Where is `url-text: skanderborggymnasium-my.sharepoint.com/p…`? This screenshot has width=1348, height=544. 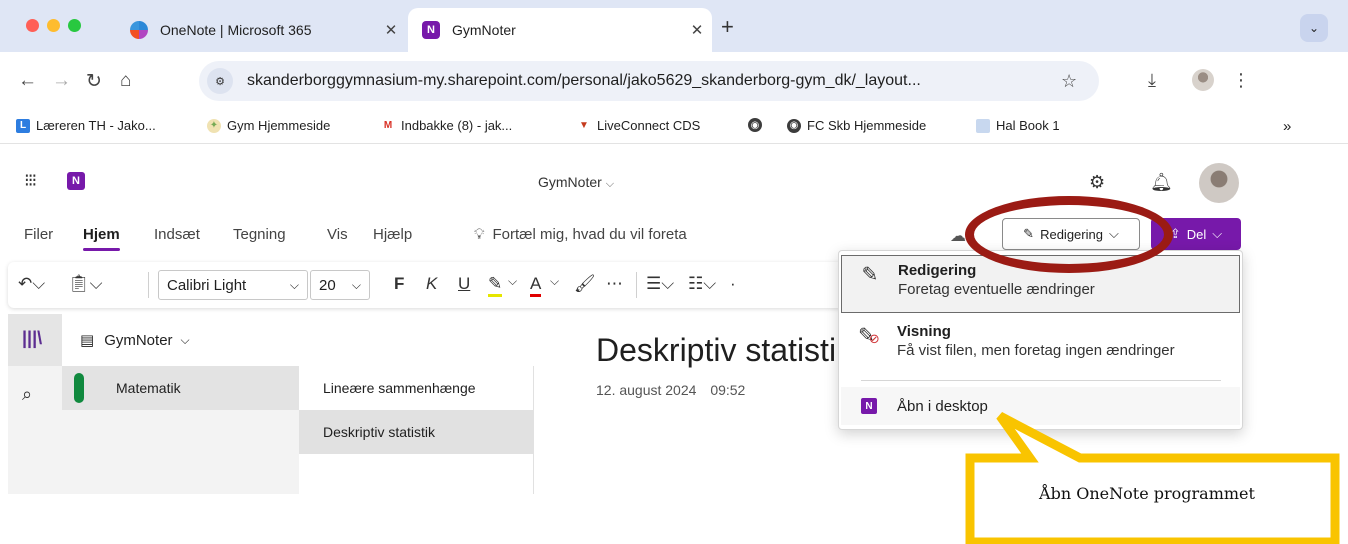
url-text: skanderborggymnasium-my.sharepoint.com/p… is located at coordinates (584, 80).